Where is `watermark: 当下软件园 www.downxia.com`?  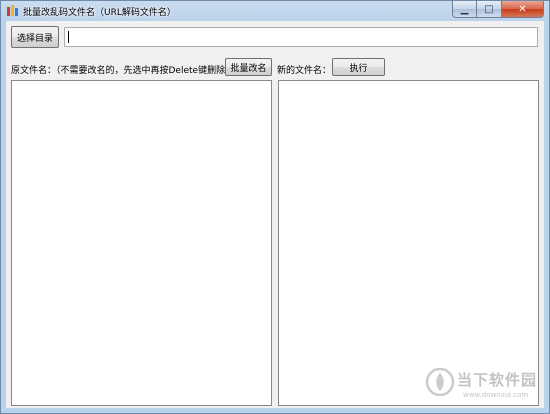 watermark: 当下软件园 www.downxia.com is located at coordinates (485, 386).